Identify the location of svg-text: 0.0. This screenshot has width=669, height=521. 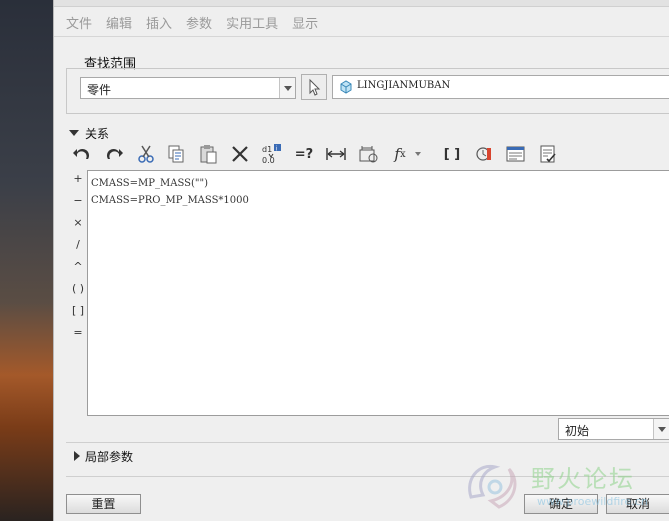
(268, 160).